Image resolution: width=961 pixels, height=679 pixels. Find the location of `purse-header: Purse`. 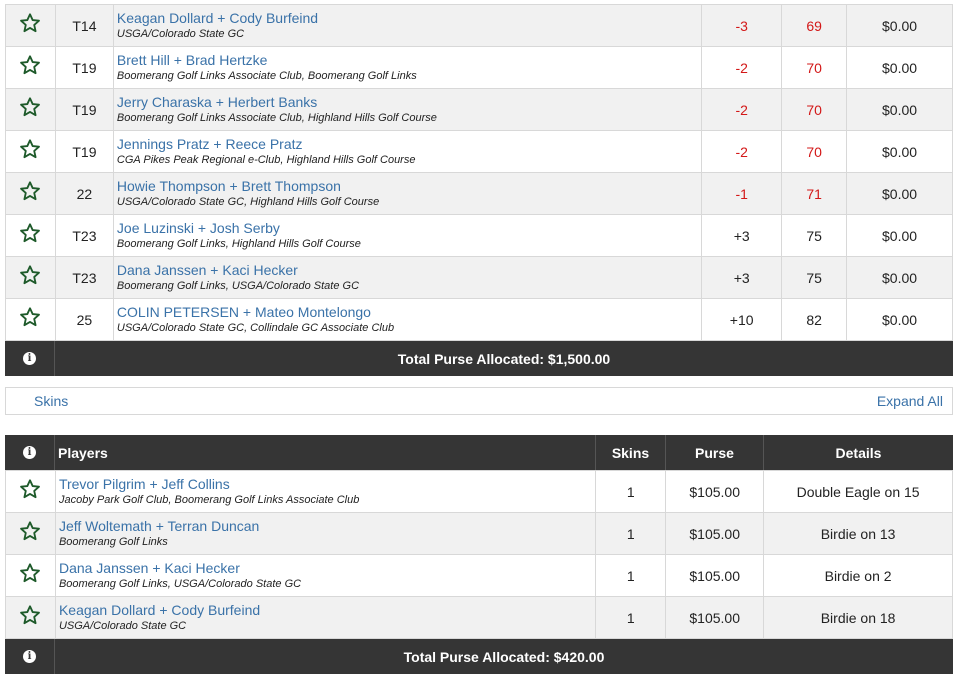

purse-header: Purse is located at coordinates (715, 452).